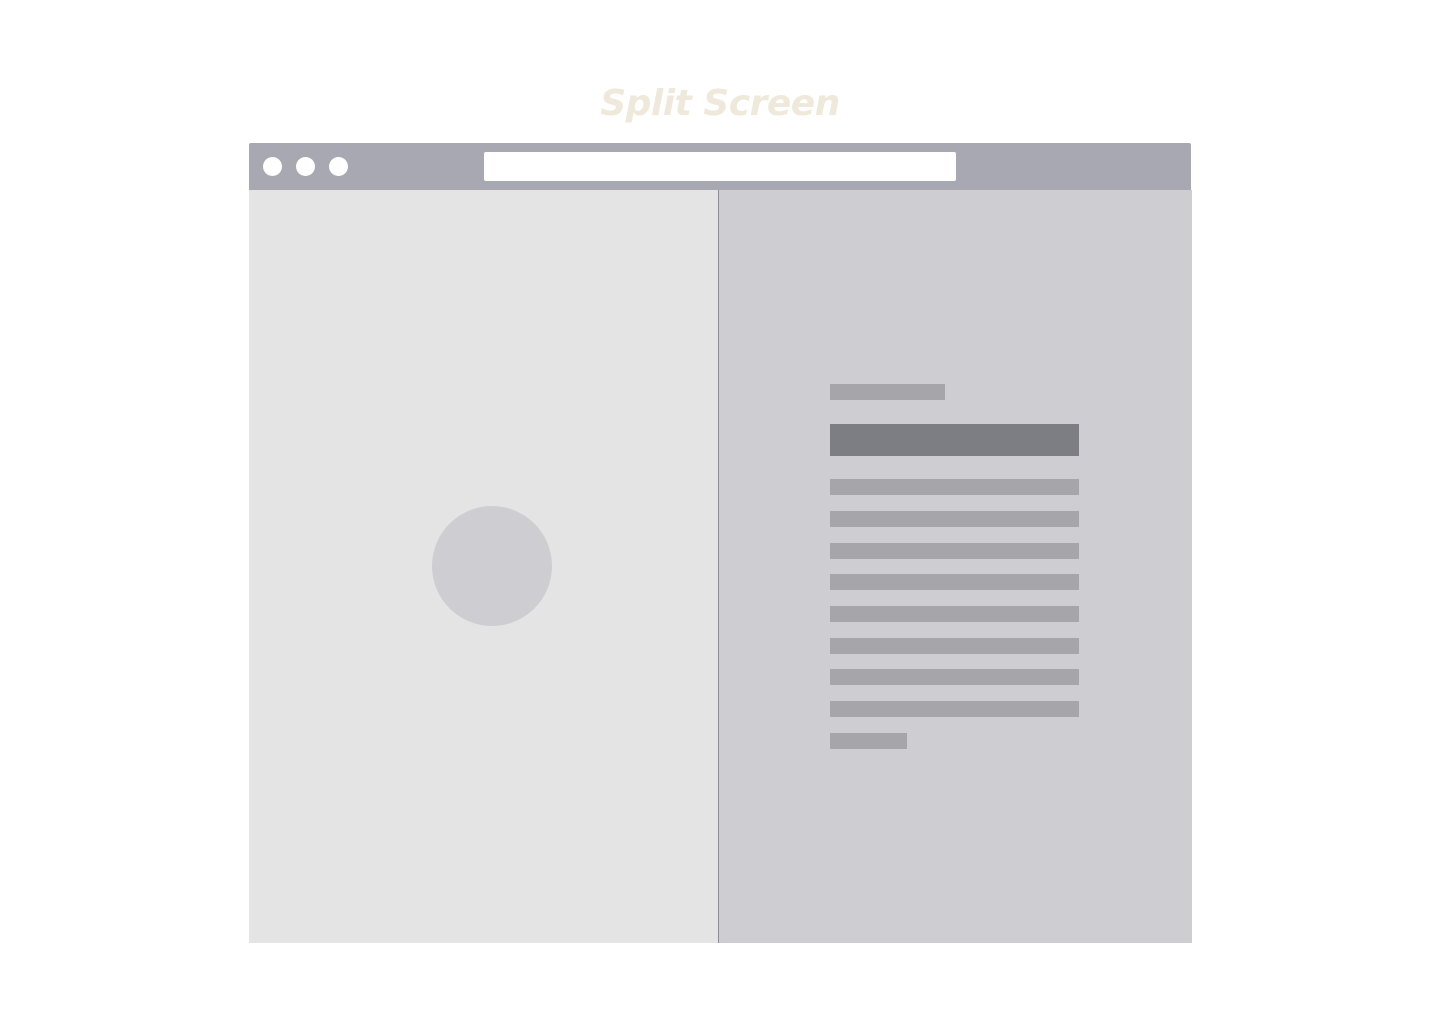  I want to click on window-maximize-dot, so click(338, 166).